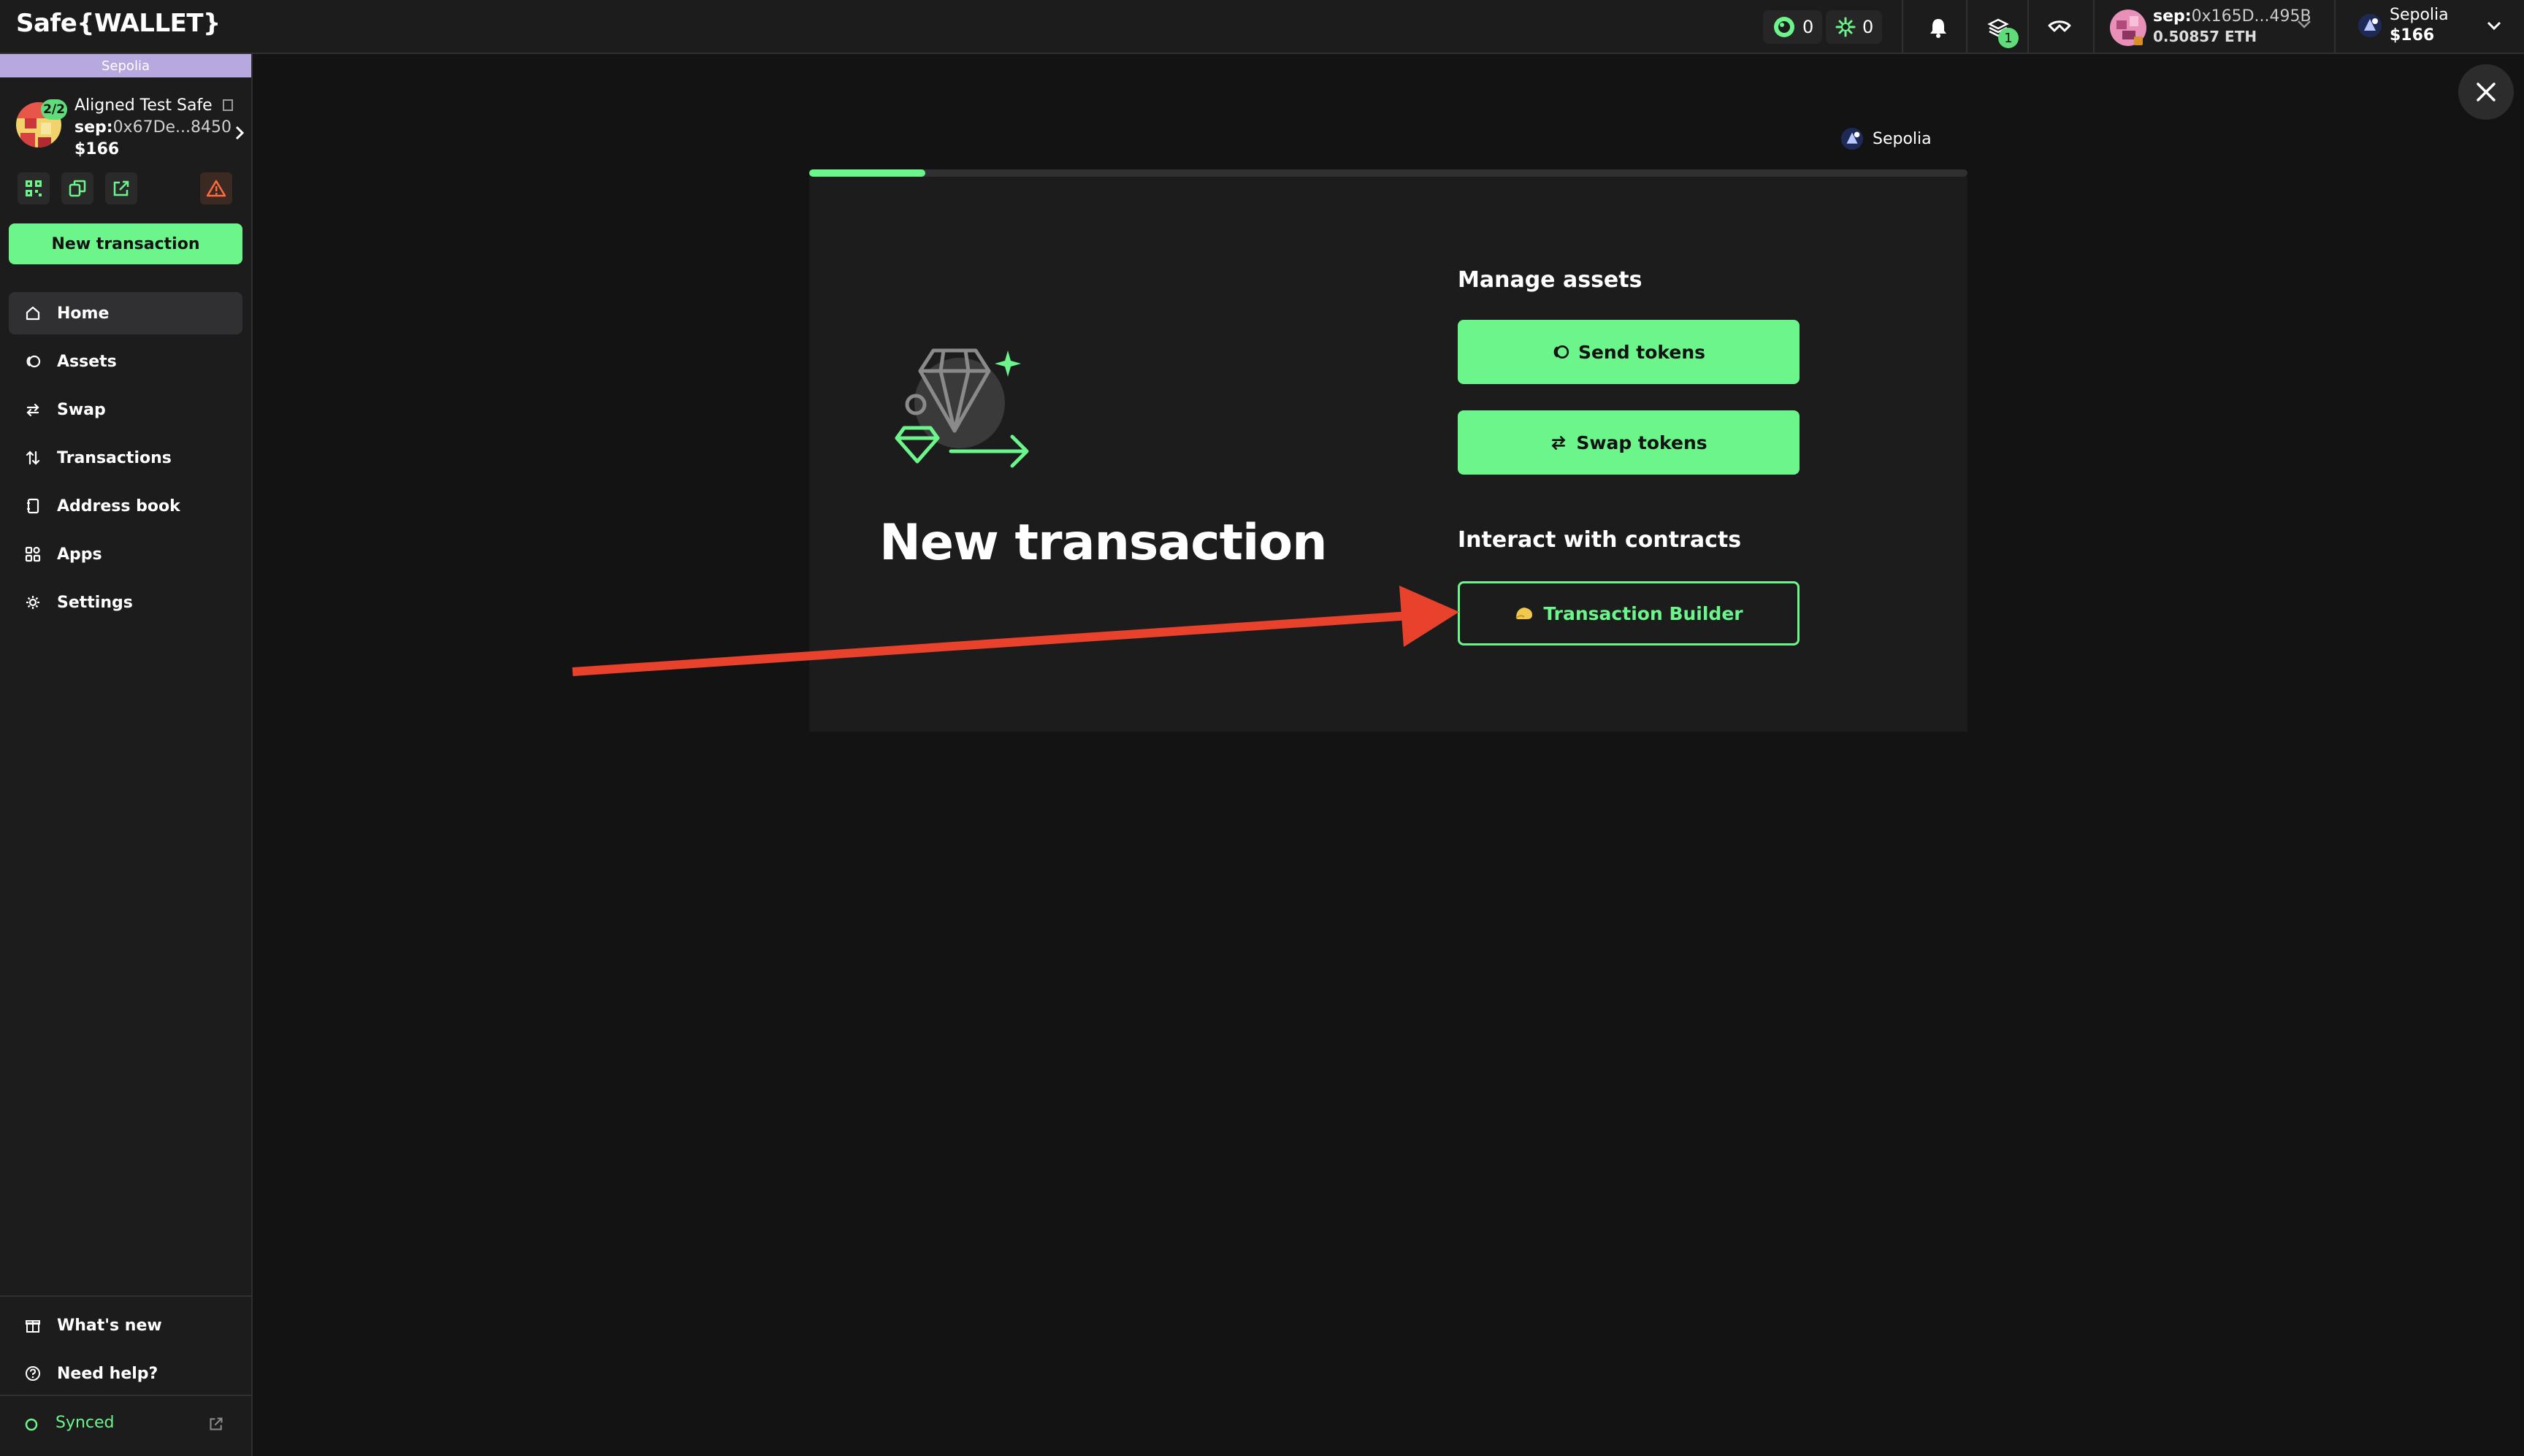 This screenshot has height=1456, width=2524. I want to click on safe-apps-counter: 0, so click(1793, 27).